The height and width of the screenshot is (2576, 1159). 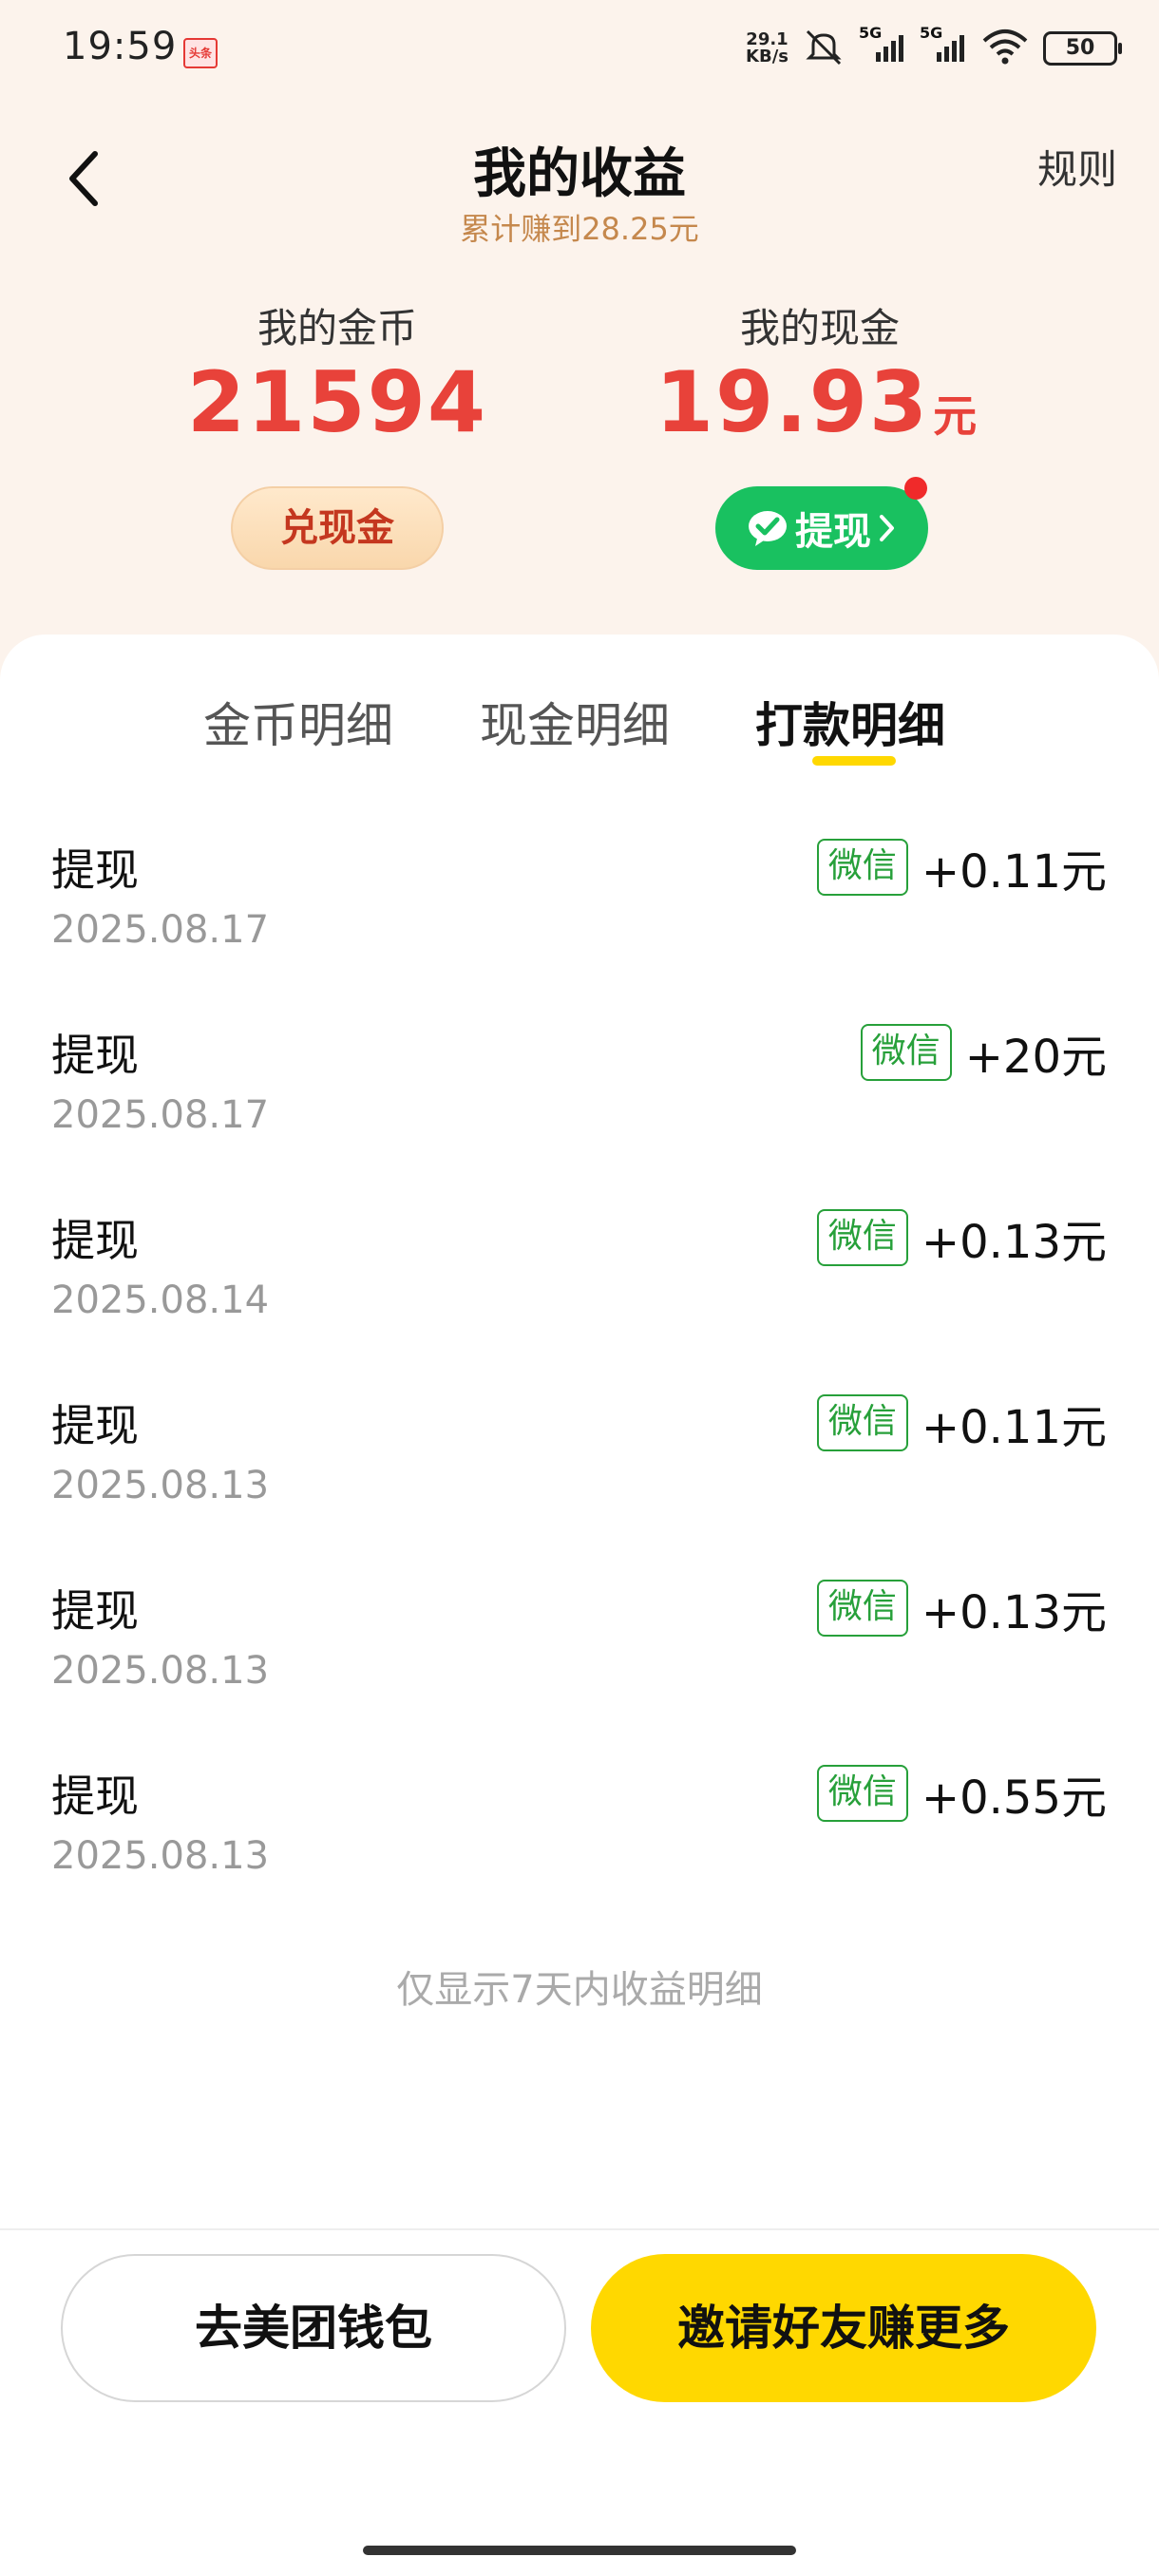 What do you see at coordinates (850, 722) in the screenshot?
I see `tab-payout-details: 打款明细` at bounding box center [850, 722].